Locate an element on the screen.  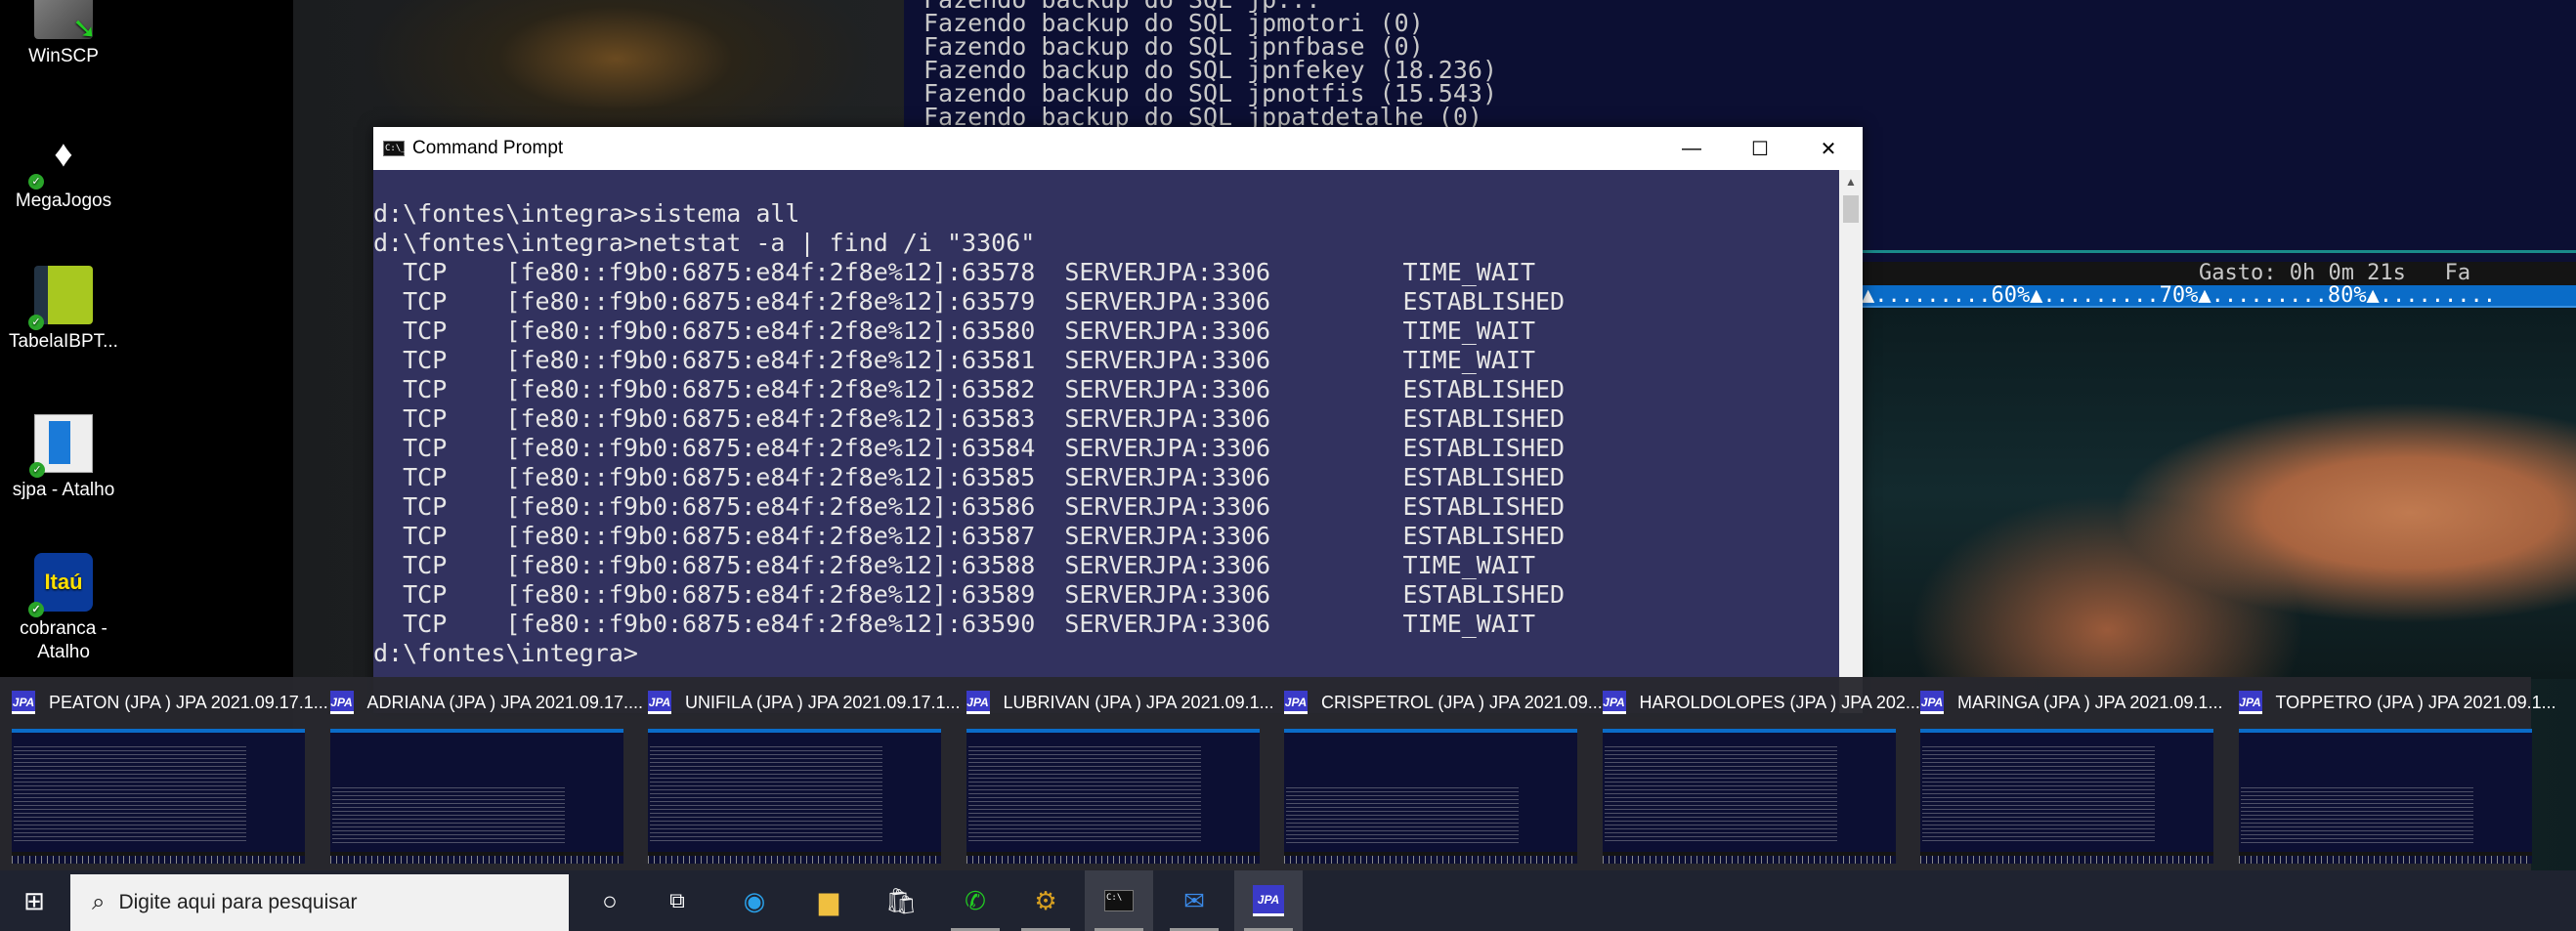
window-title: Command Prompt is located at coordinates (488, 148).